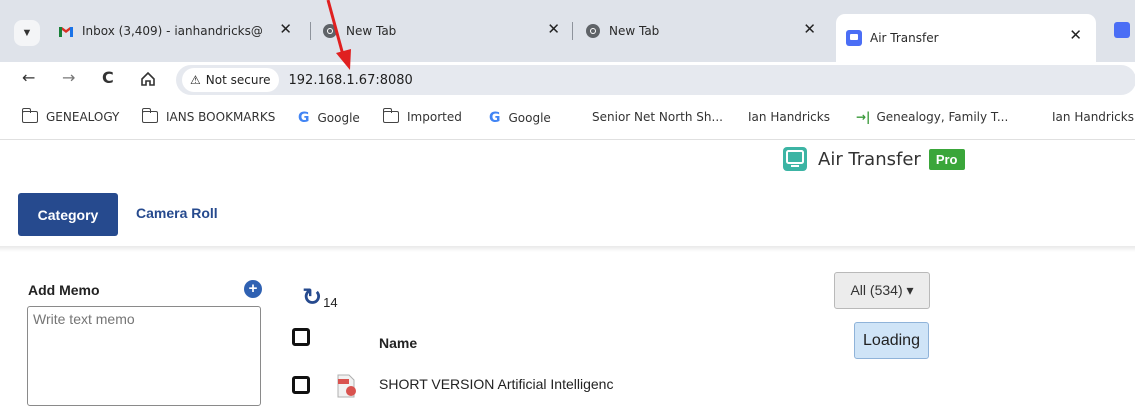  Describe the element at coordinates (567, 249) in the screenshot. I see `header-divider` at that location.